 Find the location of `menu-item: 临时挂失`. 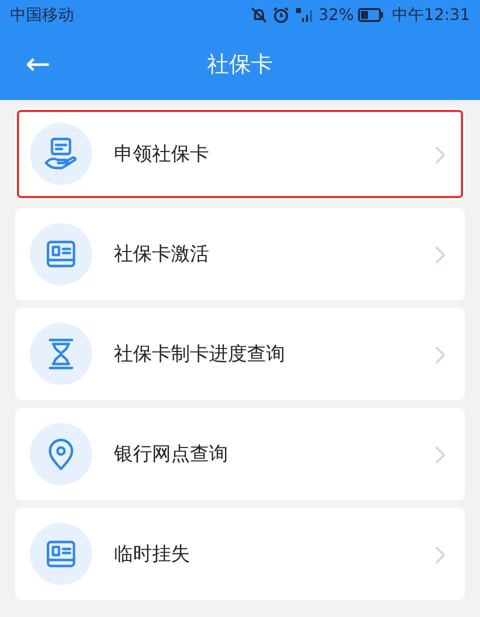

menu-item: 临时挂失 is located at coordinates (240, 554).